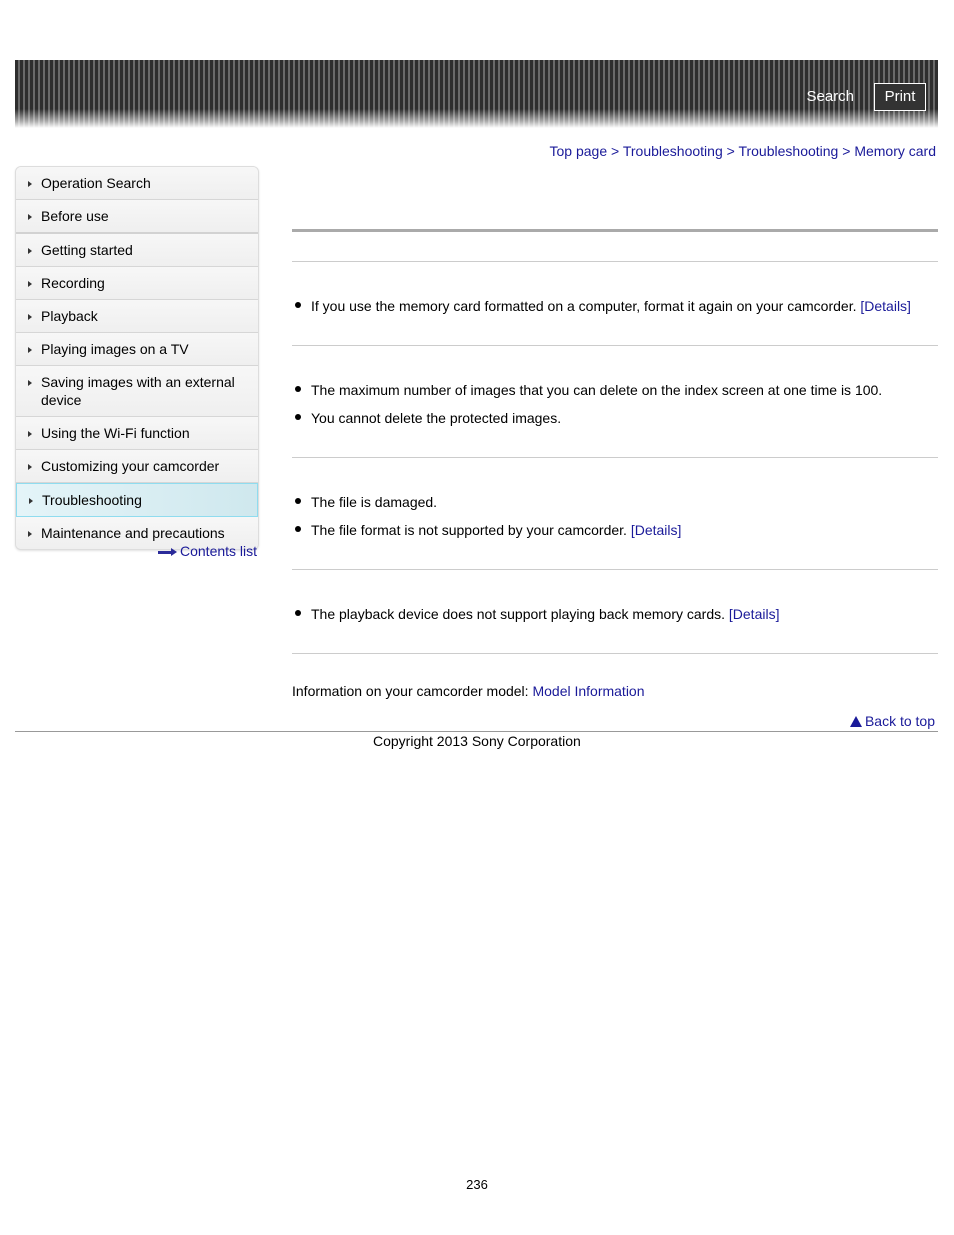  Describe the element at coordinates (477, 1184) in the screenshot. I see `page-number: 236` at that location.